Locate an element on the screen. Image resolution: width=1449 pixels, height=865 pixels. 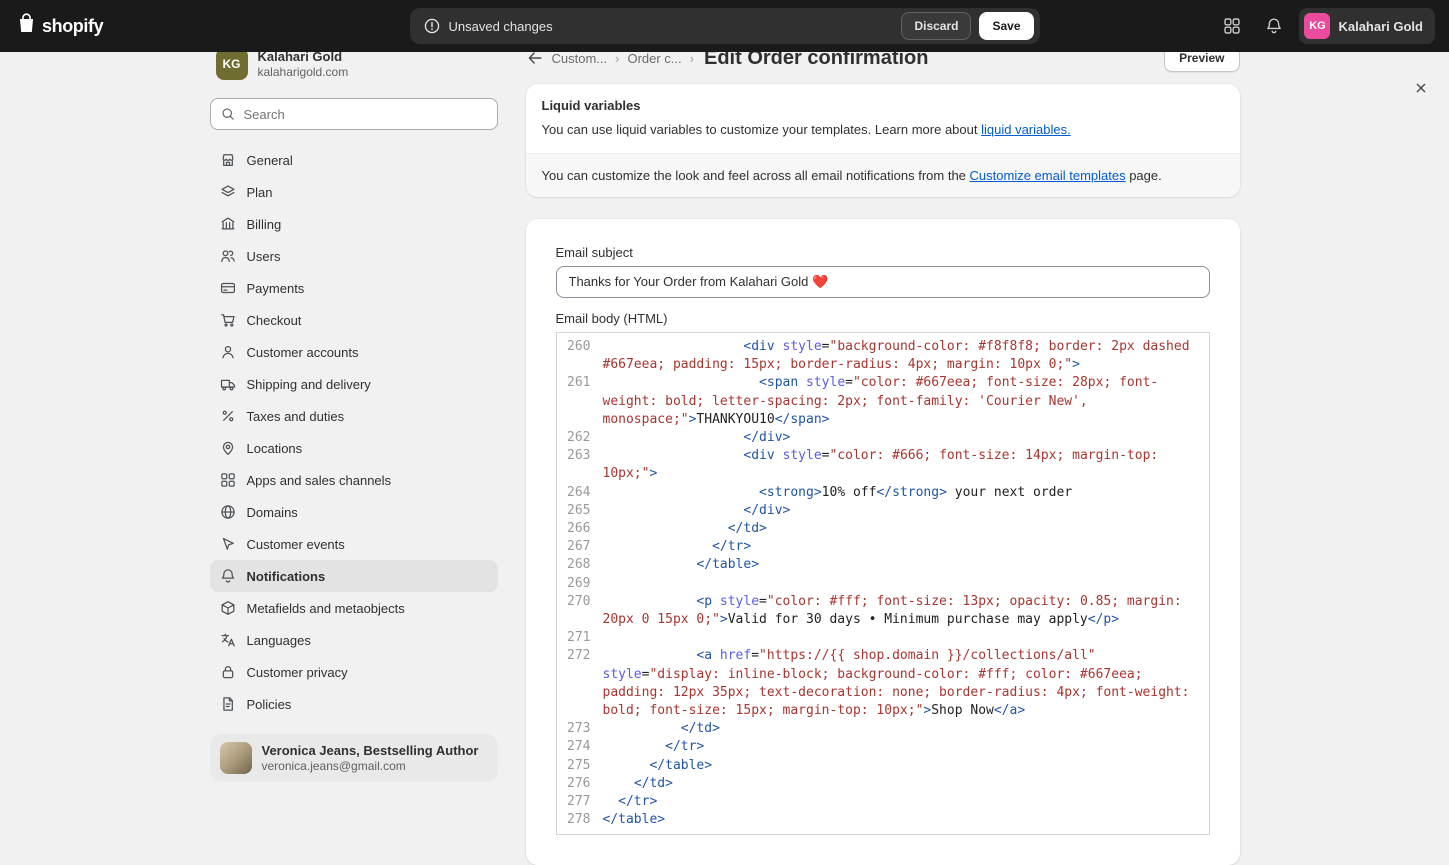
shopify-logo: shopify is located at coordinates (58, 26).